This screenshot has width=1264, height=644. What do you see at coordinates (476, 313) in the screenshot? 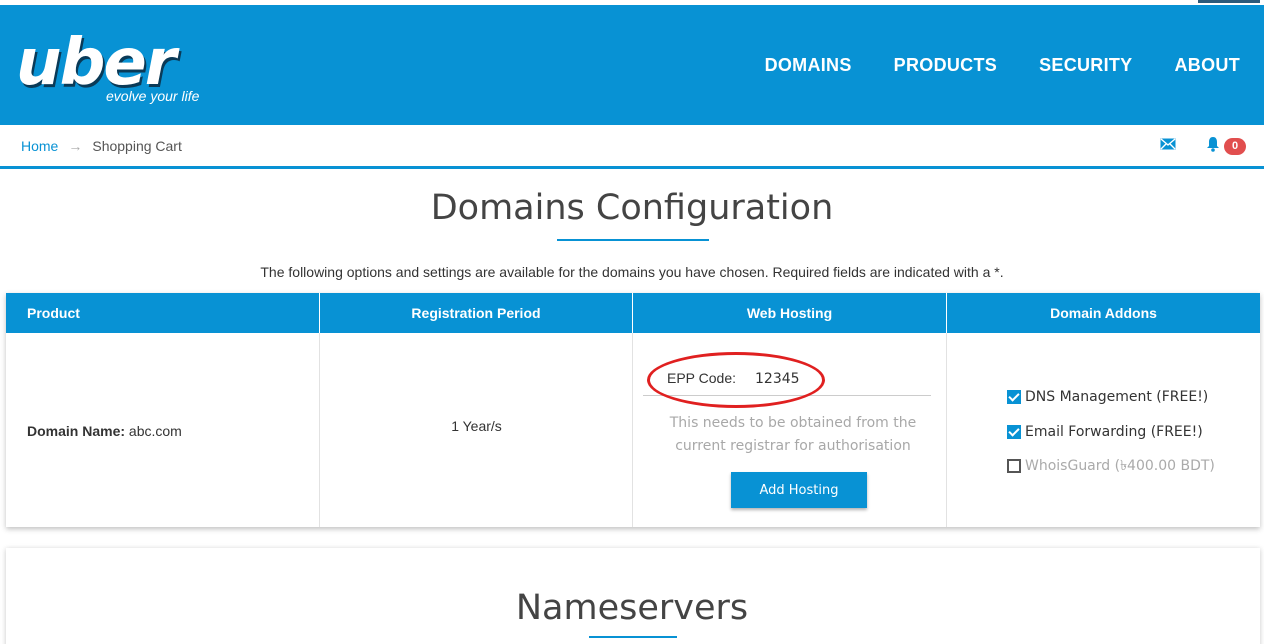
I see `header-registration-period: Registration Period` at bounding box center [476, 313].